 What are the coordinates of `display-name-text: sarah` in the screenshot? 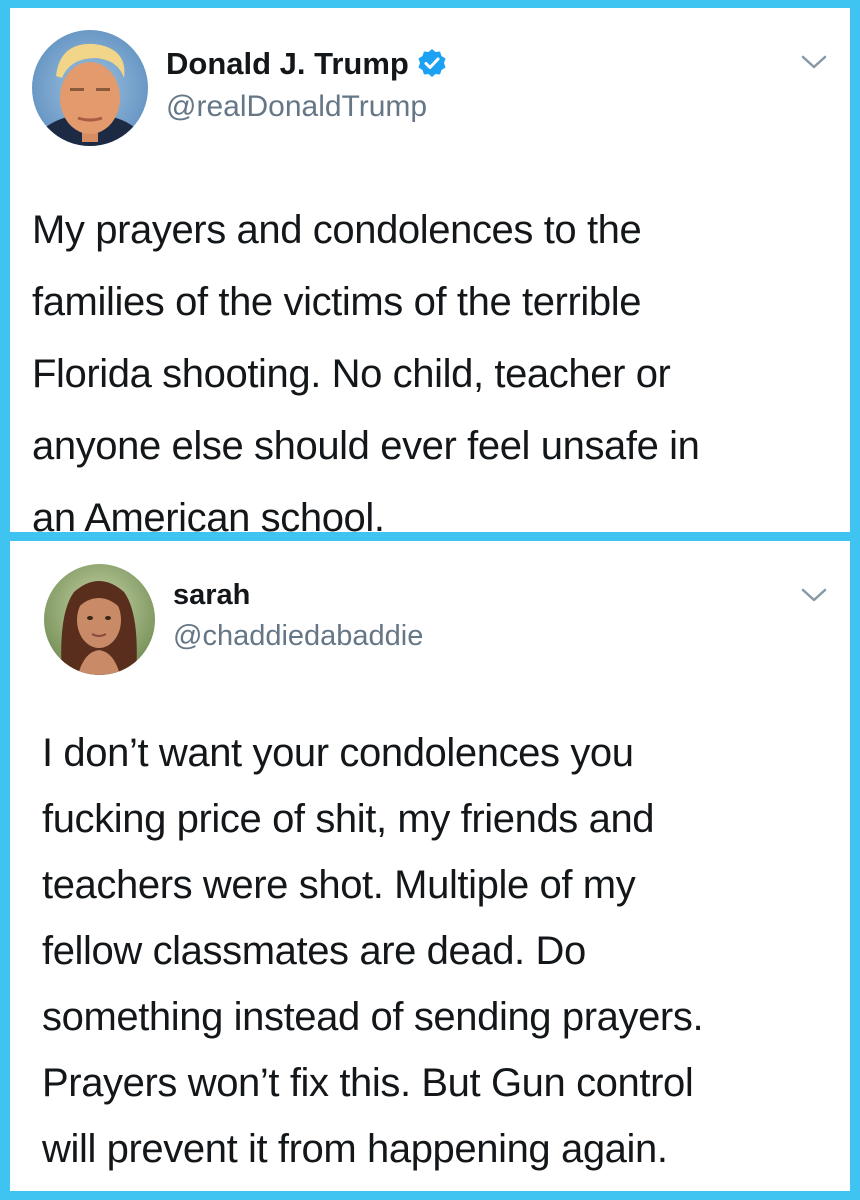 It's located at (212, 595).